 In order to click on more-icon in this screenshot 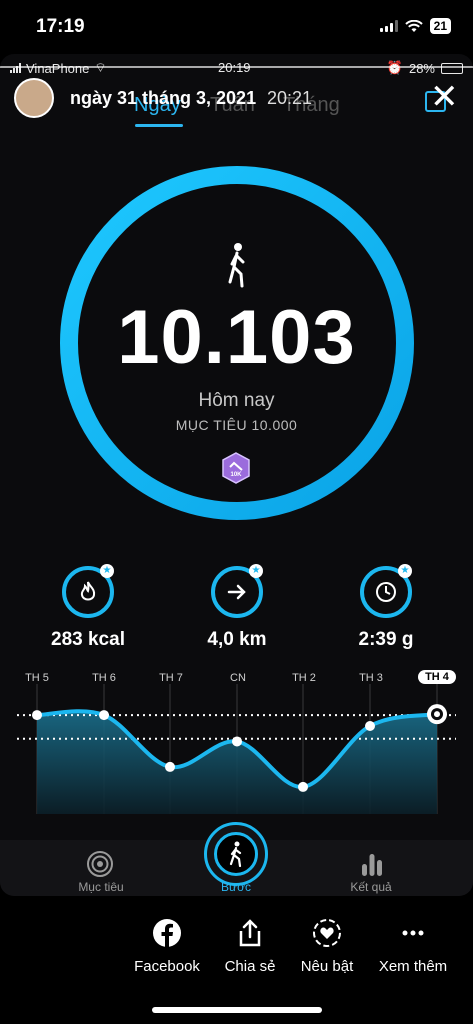, I will do `click(413, 933)`.